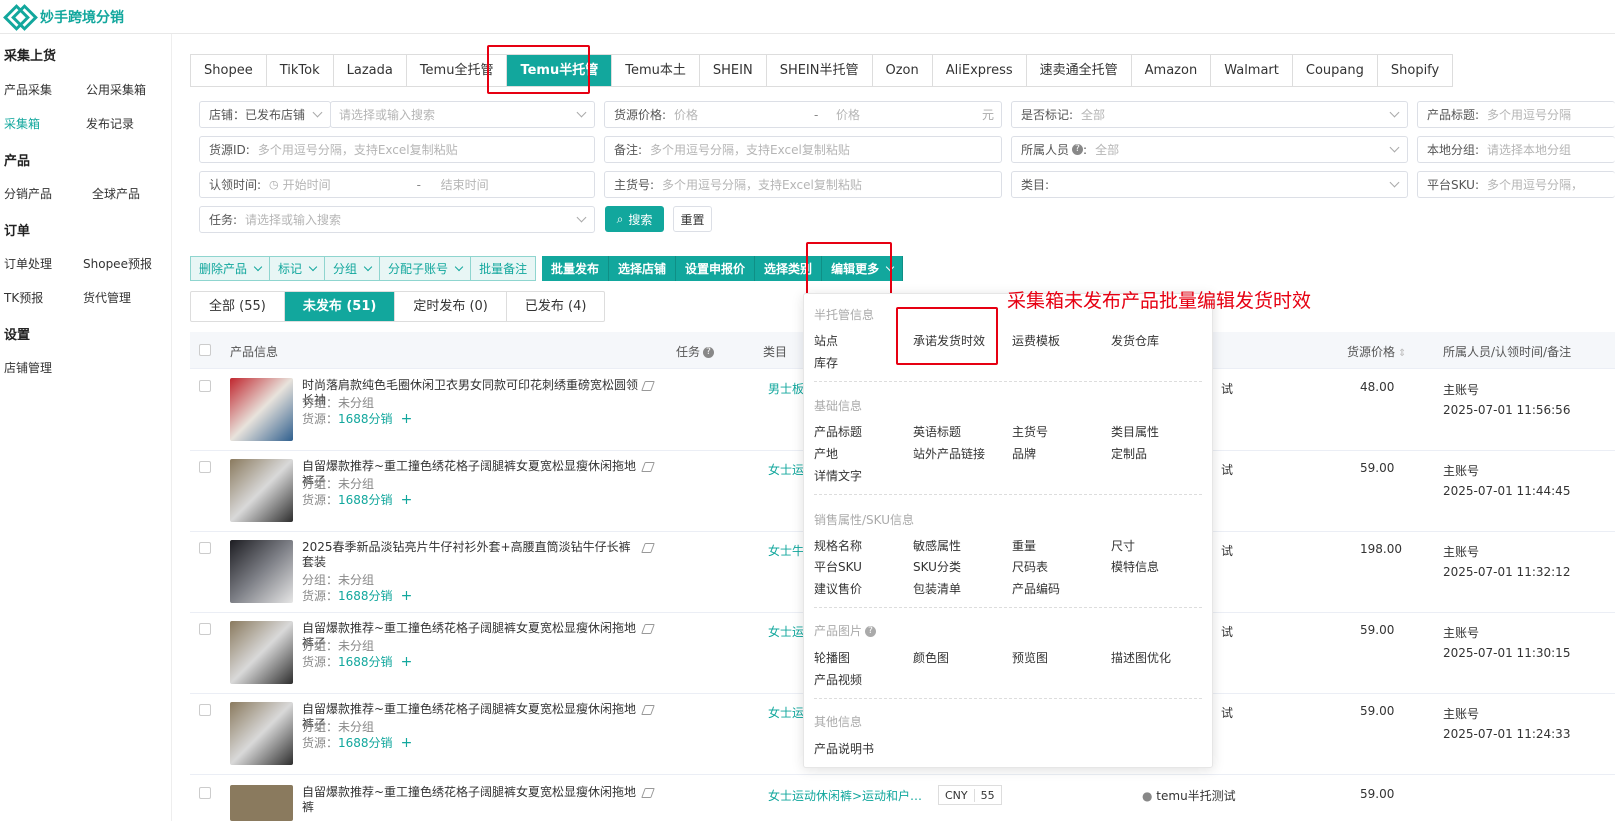 Image resolution: width=1615 pixels, height=821 pixels. What do you see at coordinates (28, 367) in the screenshot?
I see `sidebar-item-store-manage: 店铺管理` at bounding box center [28, 367].